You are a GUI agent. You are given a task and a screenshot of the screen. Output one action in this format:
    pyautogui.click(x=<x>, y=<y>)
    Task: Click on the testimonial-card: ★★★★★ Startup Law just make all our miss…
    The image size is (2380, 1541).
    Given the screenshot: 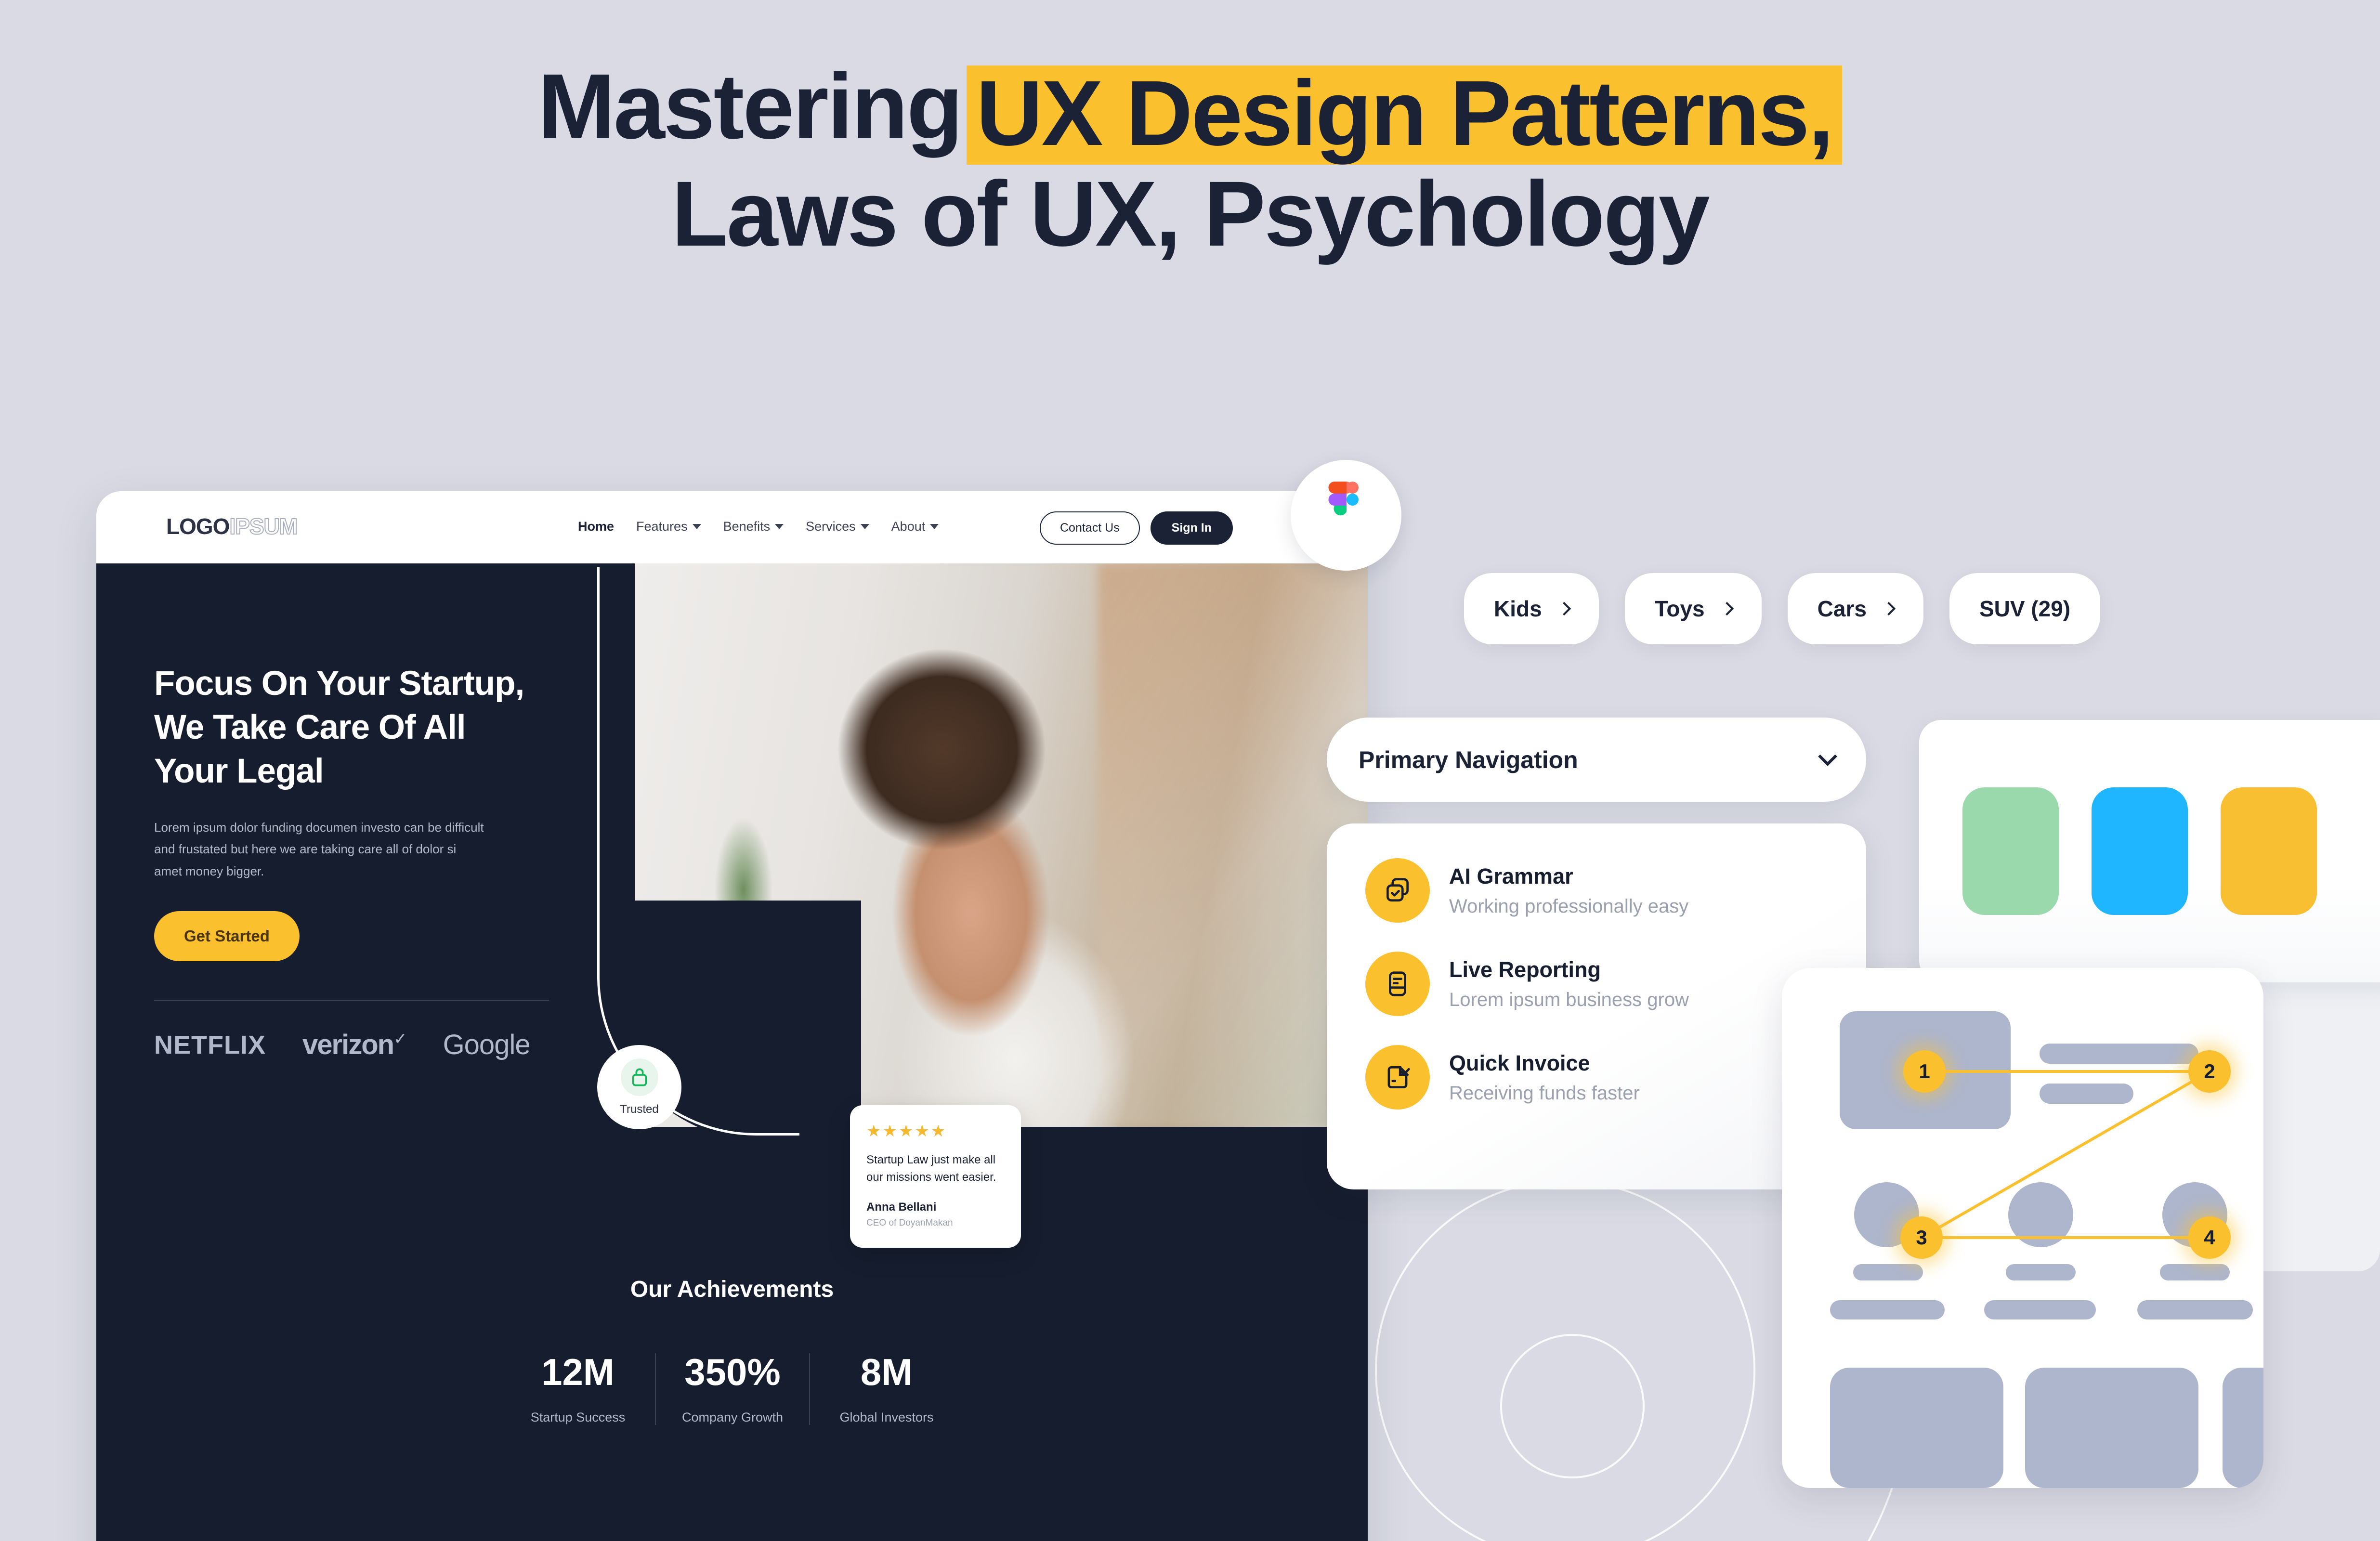 What is the action you would take?
    pyautogui.click(x=936, y=1176)
    